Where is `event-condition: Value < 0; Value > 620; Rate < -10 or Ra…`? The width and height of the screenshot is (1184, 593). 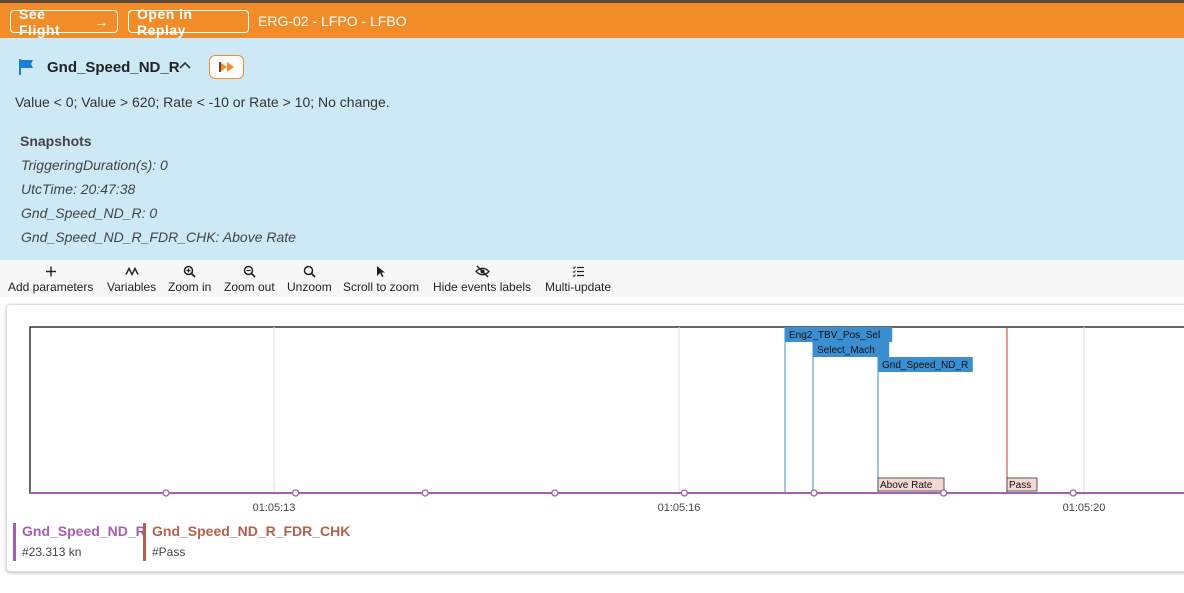 event-condition: Value < 0; Value > 620; Rate < -10 or Ra… is located at coordinates (202, 102).